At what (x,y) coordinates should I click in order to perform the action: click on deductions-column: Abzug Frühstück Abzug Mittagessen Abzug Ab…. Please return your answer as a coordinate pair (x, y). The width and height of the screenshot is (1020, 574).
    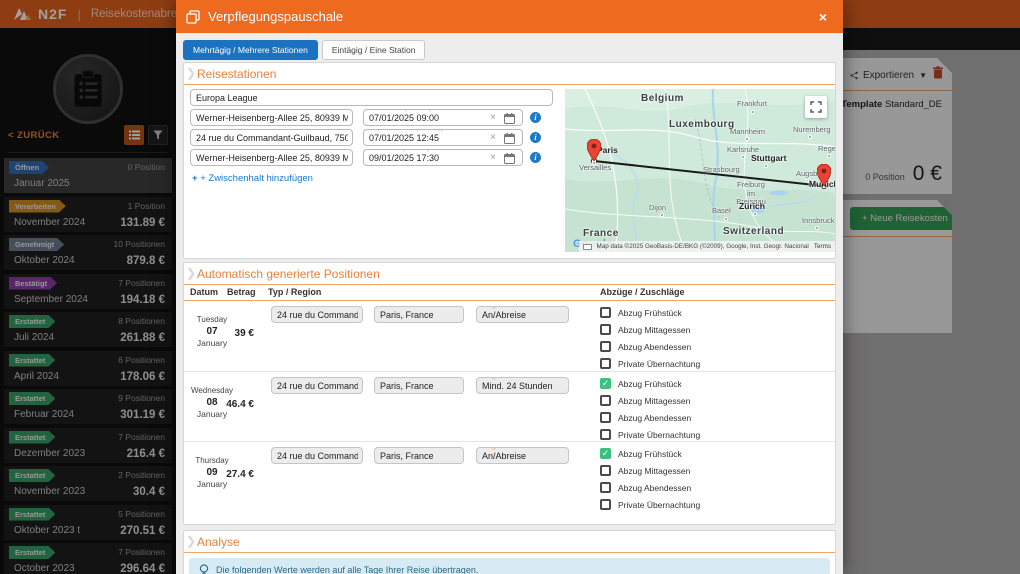
    Looking at the image, I should click on (650, 338).